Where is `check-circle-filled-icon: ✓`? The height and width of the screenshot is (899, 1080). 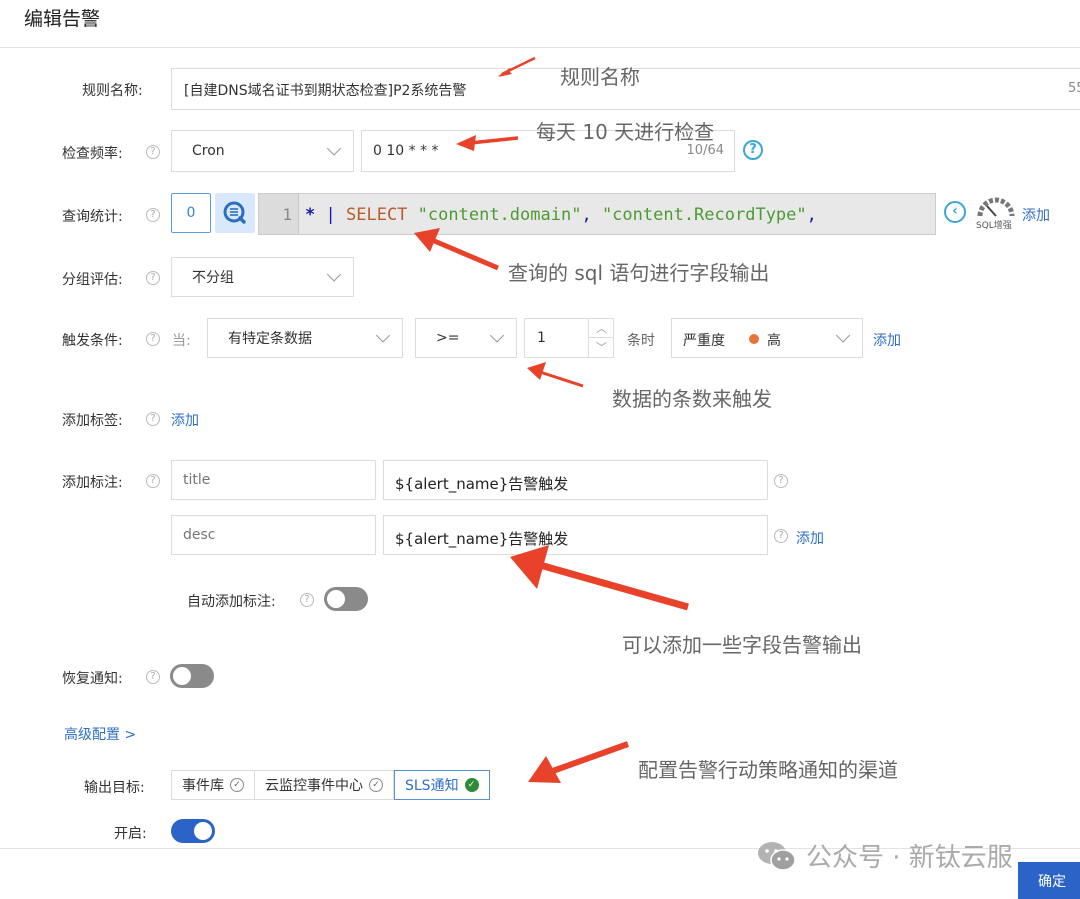 check-circle-filled-icon: ✓ is located at coordinates (471, 785).